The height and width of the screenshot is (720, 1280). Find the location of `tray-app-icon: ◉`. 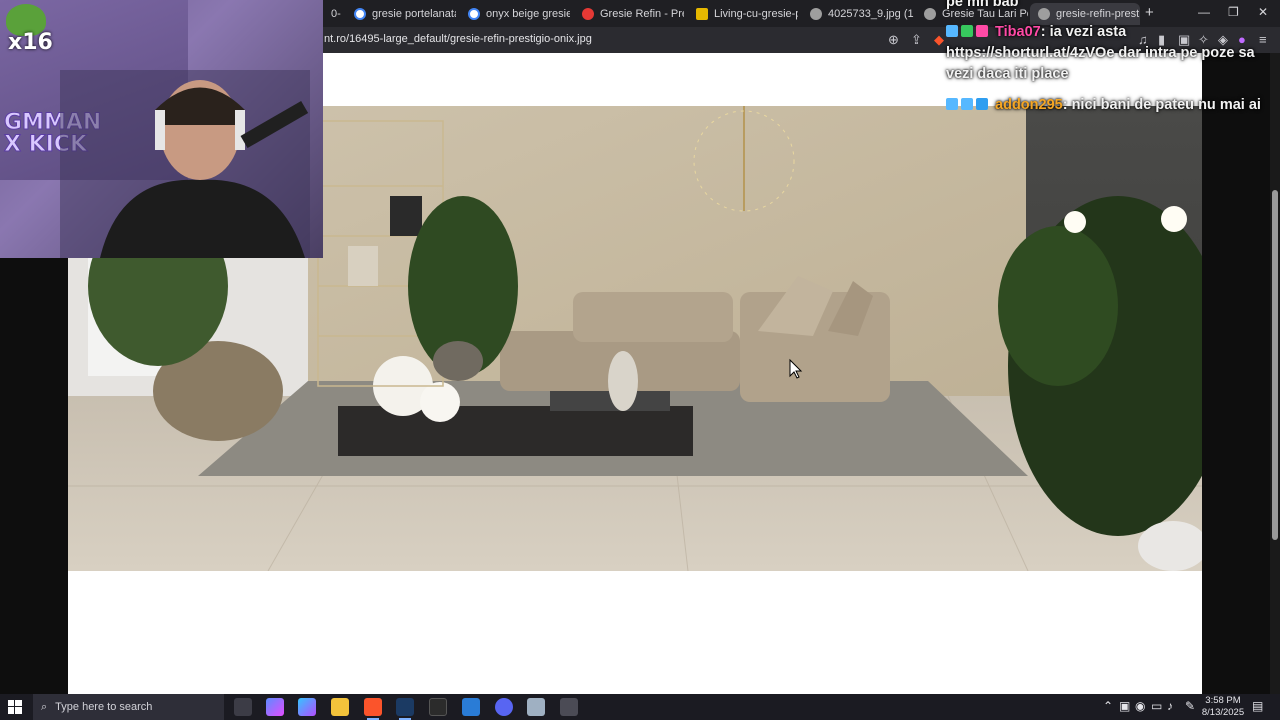

tray-app-icon: ◉ is located at coordinates (1140, 706).